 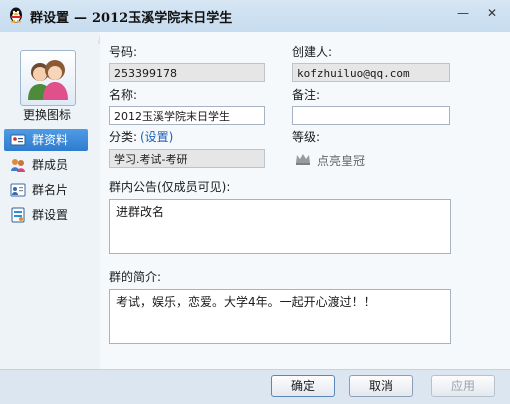 What do you see at coordinates (341, 160) in the screenshot?
I see `light-crown-link: 点亮皇冠` at bounding box center [341, 160].